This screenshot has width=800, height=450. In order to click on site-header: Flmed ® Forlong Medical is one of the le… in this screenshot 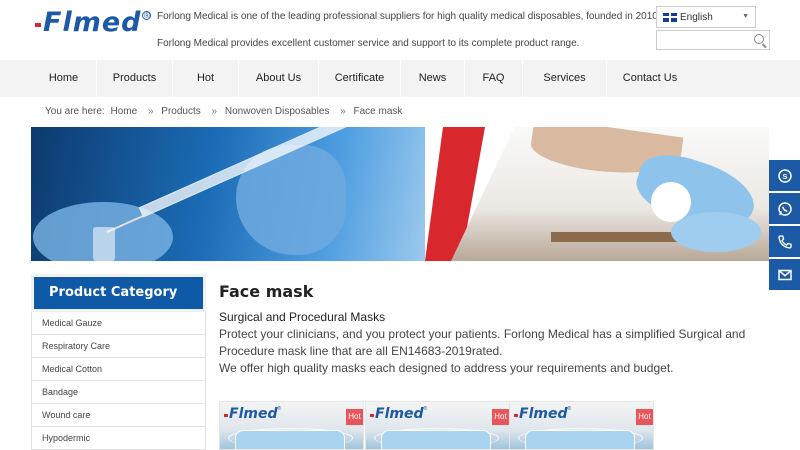, I will do `click(400, 30)`.